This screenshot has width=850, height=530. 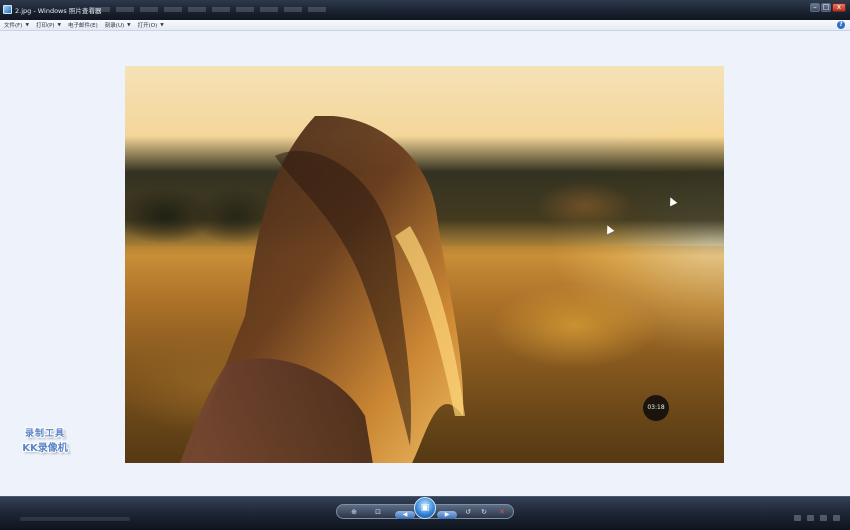 I want to click on previous-button: ◀, so click(x=405, y=515).